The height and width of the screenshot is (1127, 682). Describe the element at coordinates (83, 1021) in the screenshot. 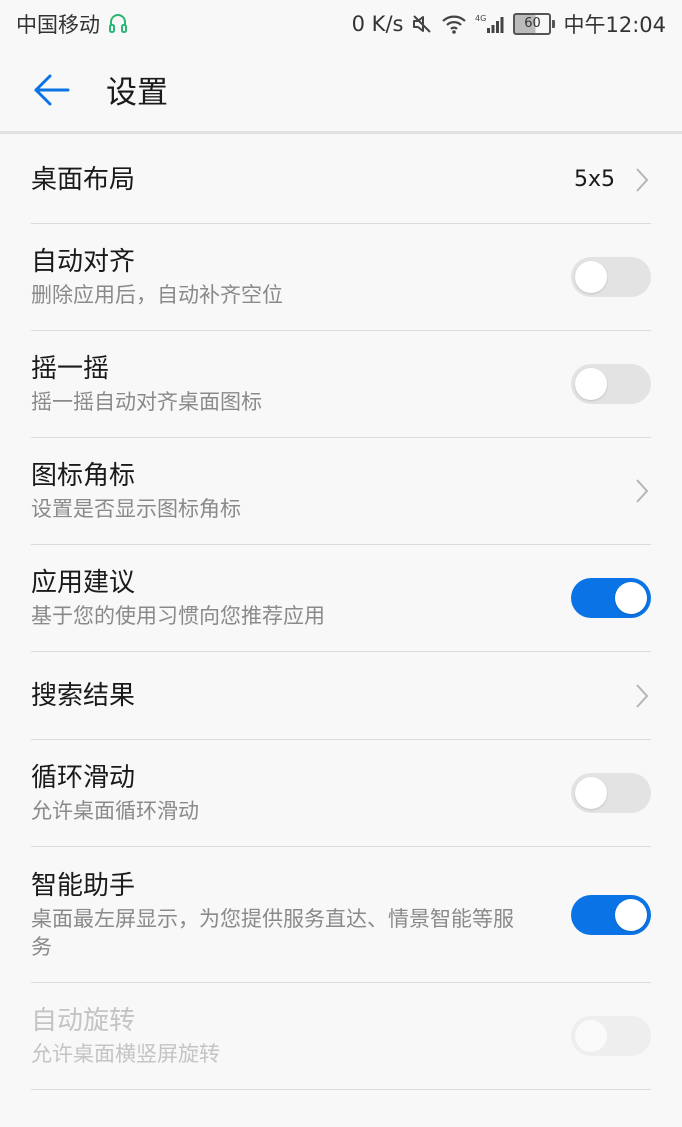

I see `setting-title: 自动旋转` at that location.